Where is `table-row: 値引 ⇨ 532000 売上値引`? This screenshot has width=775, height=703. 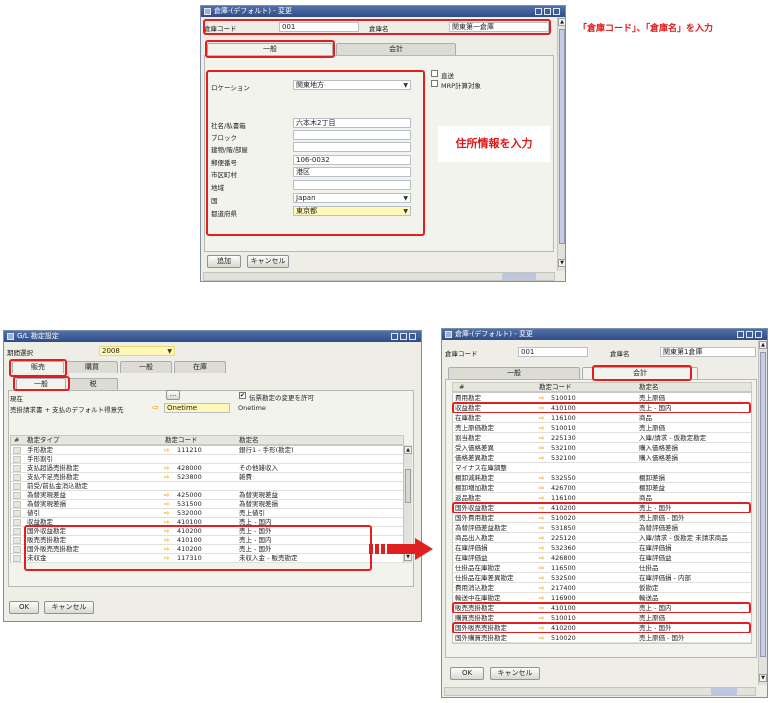 table-row: 値引 ⇨ 532000 売上値引 is located at coordinates (207, 513).